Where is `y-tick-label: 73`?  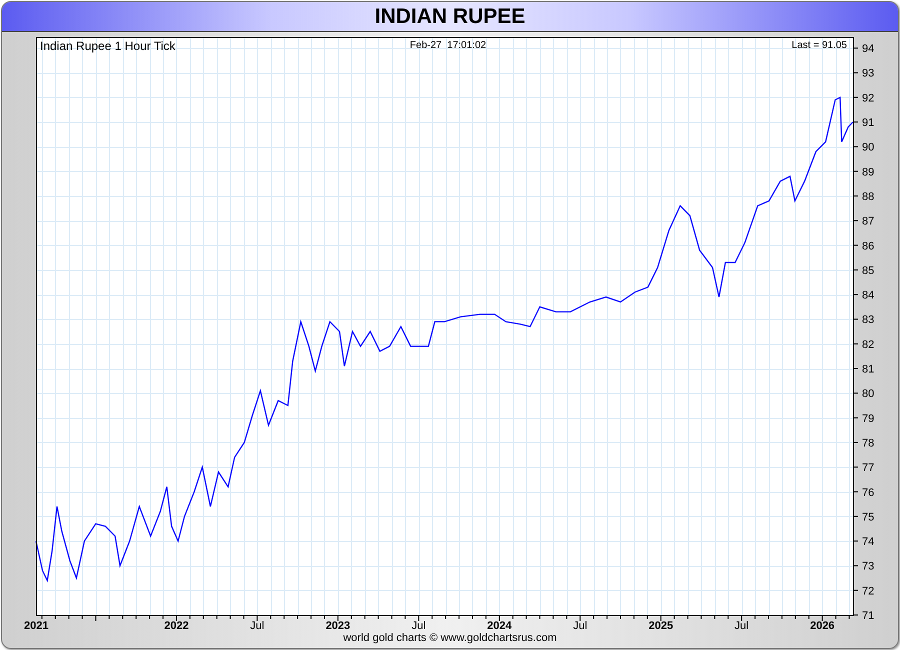 y-tick-label: 73 is located at coordinates (868, 566).